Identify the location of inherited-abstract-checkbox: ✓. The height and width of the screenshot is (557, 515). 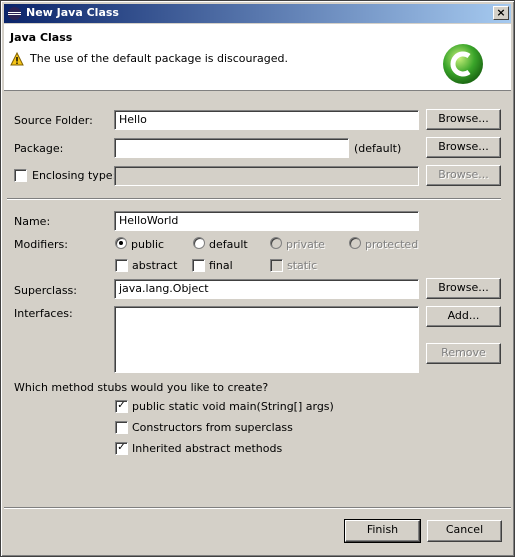
(121, 448).